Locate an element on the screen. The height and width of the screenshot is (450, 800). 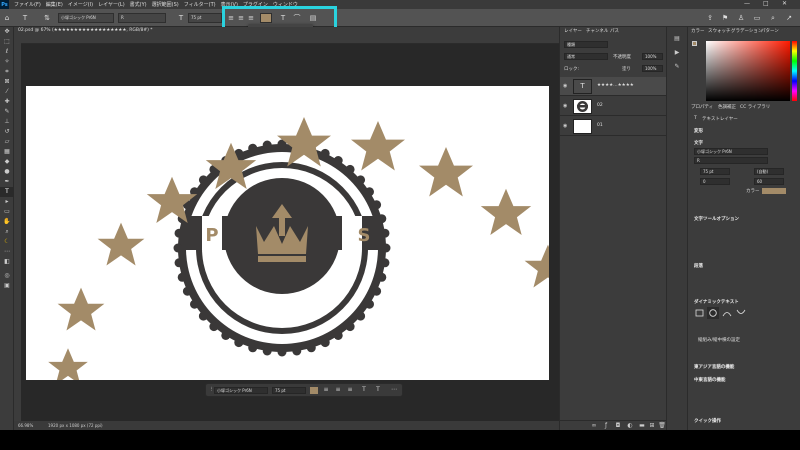
document-info: 1920 px x 1080 px (72 ppi) is located at coordinates (75, 425).